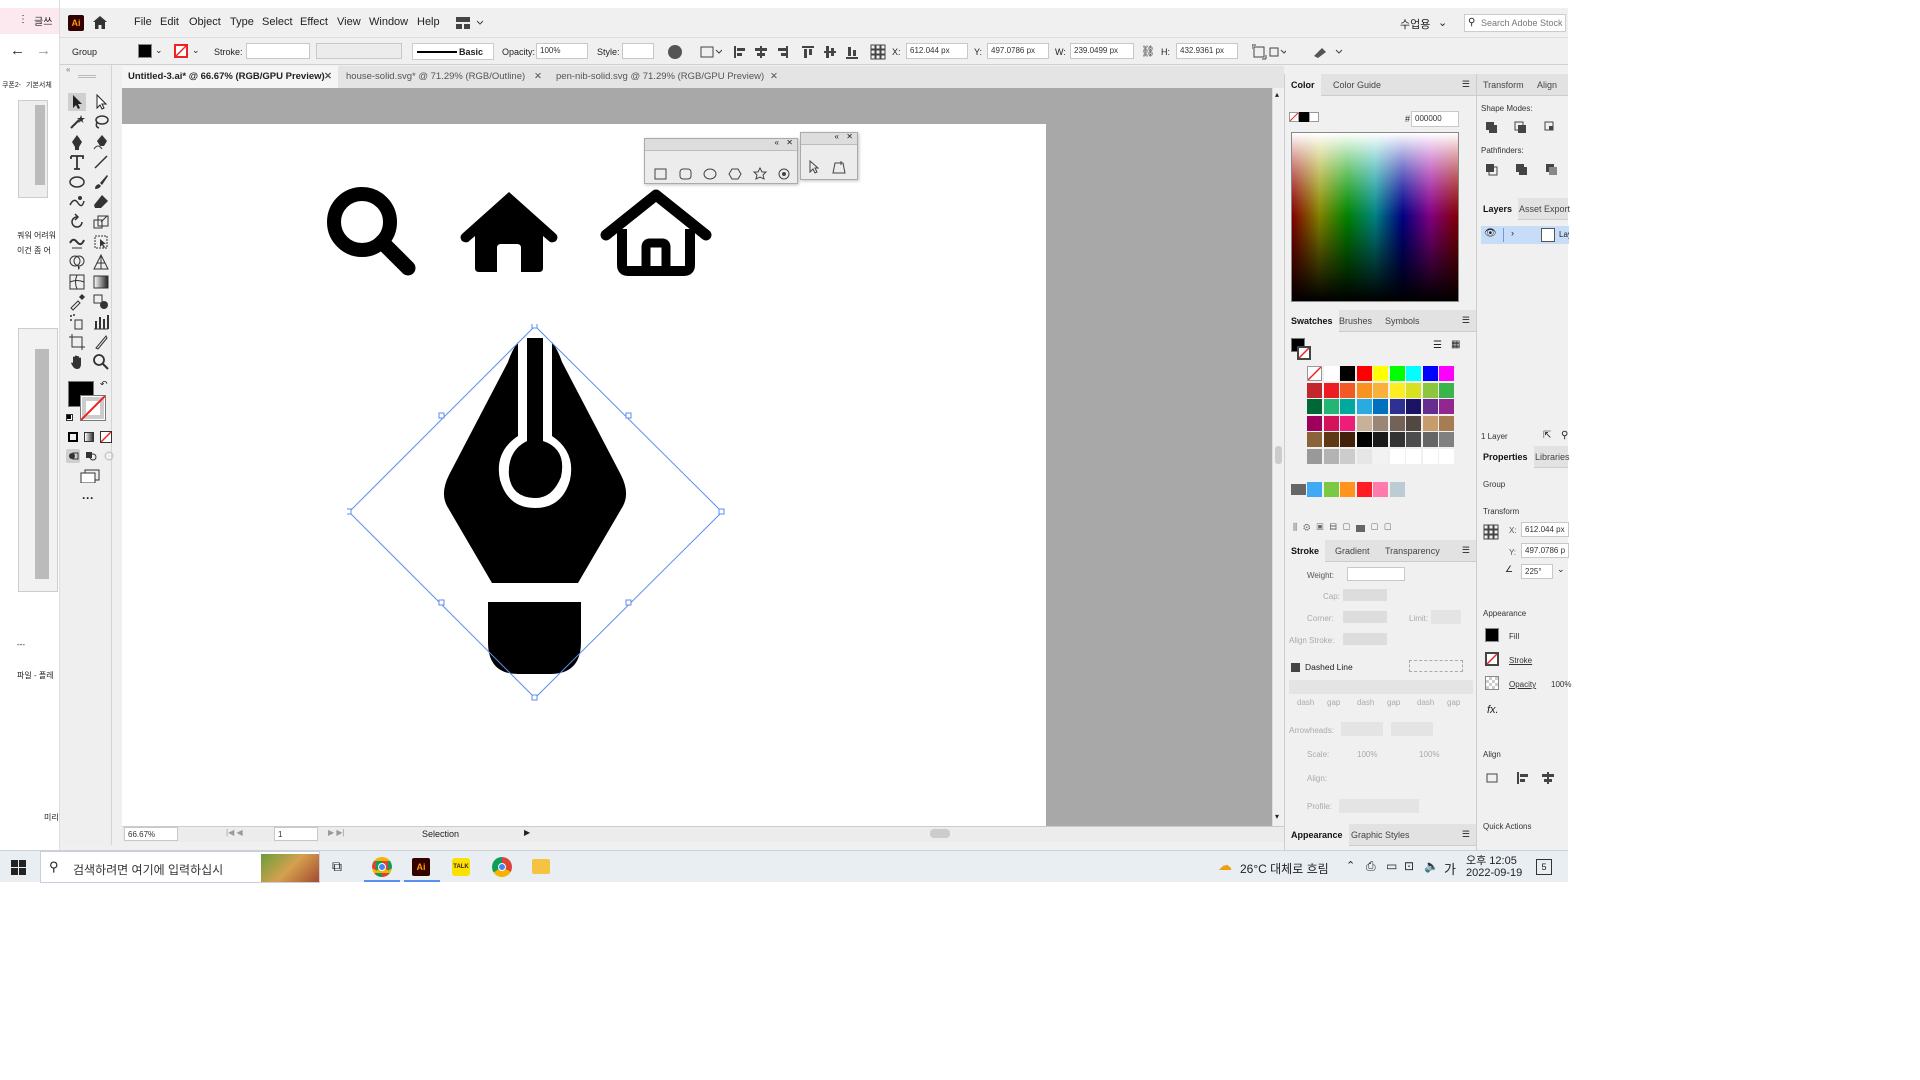 This screenshot has height=1080, width=1920. What do you see at coordinates (1295, 667) in the screenshot?
I see `dashed-line-checkbox` at bounding box center [1295, 667].